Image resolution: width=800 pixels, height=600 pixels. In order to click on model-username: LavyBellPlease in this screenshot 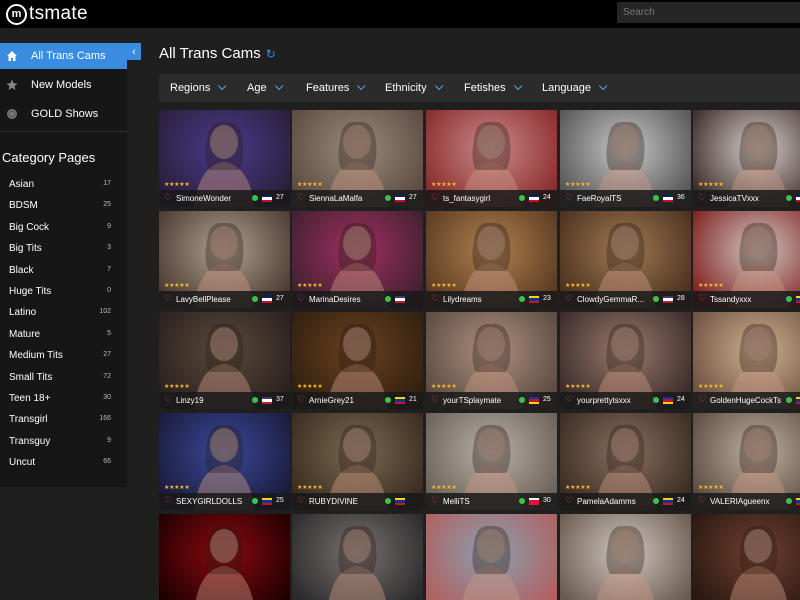, I will do `click(214, 299)`.